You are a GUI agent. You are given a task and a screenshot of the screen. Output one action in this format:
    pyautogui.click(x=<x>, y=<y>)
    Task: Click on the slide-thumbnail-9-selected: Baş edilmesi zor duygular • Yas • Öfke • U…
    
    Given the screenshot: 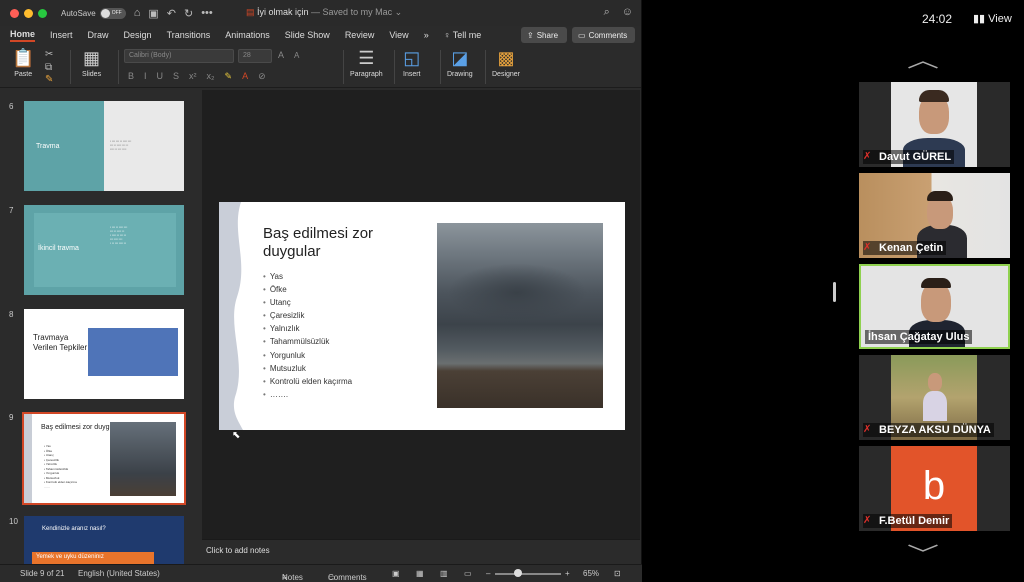 What is the action you would take?
    pyautogui.click(x=104, y=458)
    